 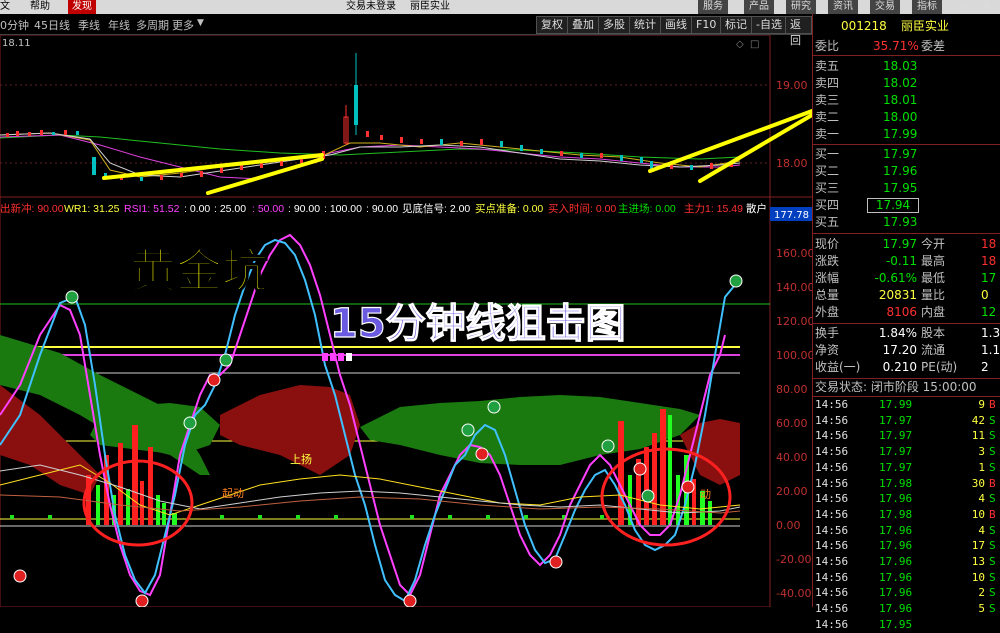 What do you see at coordinates (864, 26) in the screenshot?
I see `stock-code: 001218` at bounding box center [864, 26].